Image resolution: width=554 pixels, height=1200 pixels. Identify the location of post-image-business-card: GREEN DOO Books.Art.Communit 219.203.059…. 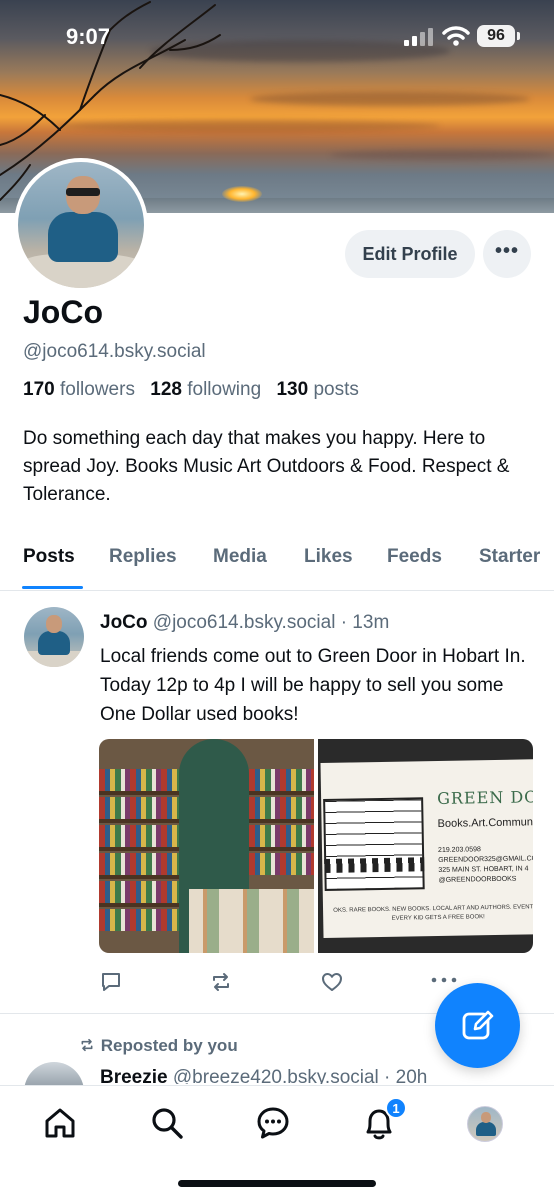
(425, 846).